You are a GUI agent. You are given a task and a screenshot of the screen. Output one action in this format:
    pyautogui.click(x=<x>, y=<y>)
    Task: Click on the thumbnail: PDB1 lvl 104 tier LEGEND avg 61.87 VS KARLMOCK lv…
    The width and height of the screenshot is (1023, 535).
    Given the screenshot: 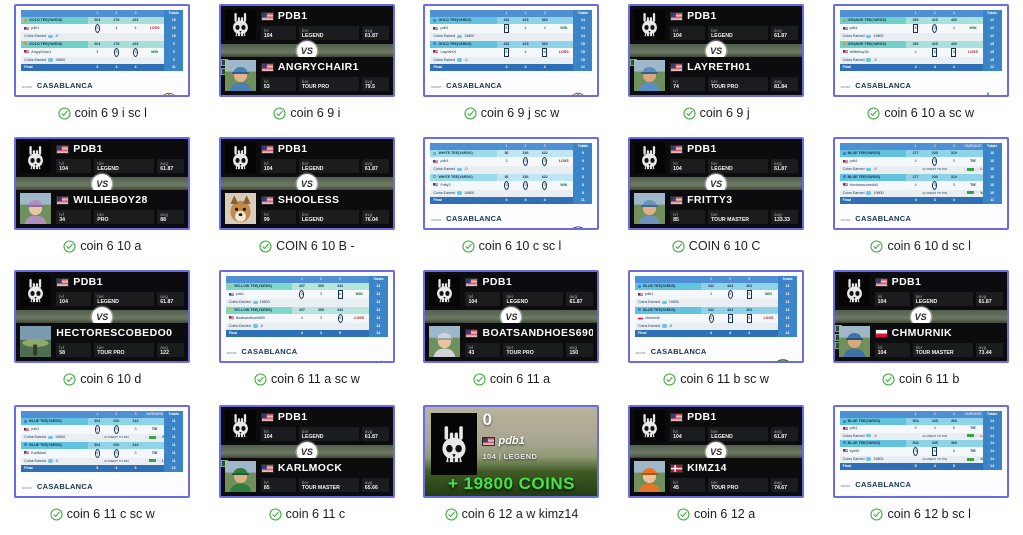 What is the action you would take?
    pyautogui.click(x=306, y=451)
    